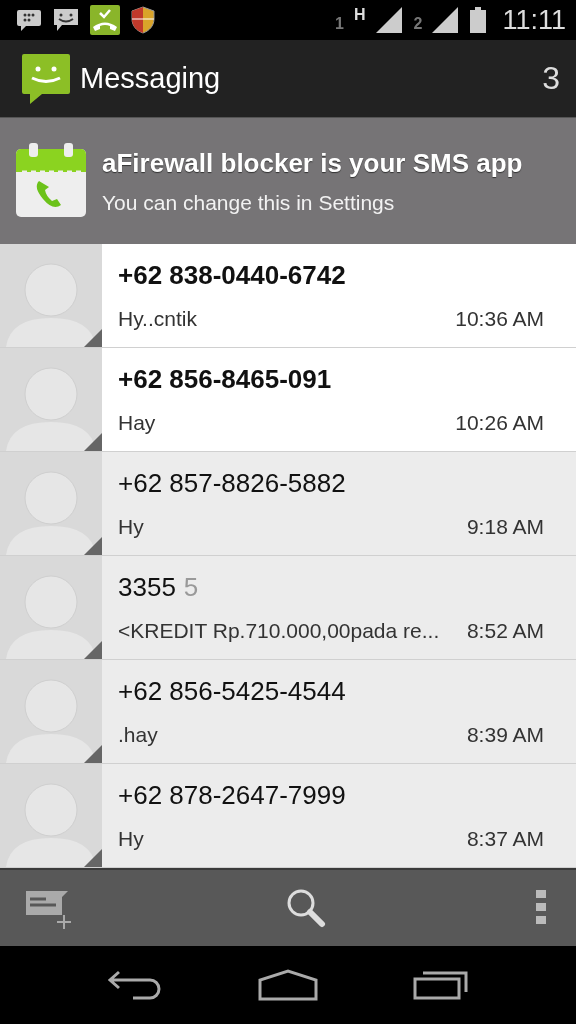 The image size is (576, 1024). I want to click on message-time: 9:18 AM, so click(505, 527).